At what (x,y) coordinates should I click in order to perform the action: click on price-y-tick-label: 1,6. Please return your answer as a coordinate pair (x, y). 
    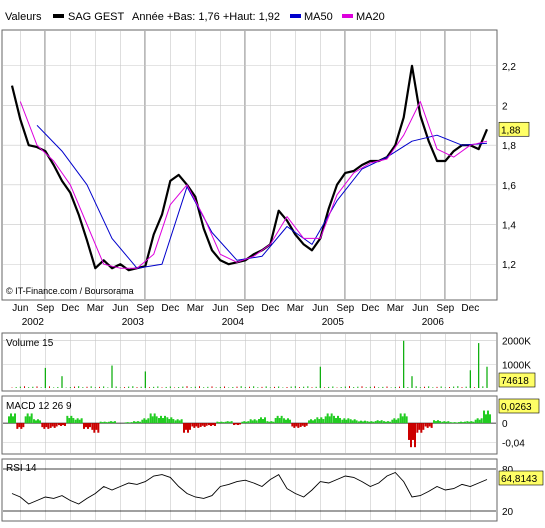
    Looking at the image, I should click on (509, 186).